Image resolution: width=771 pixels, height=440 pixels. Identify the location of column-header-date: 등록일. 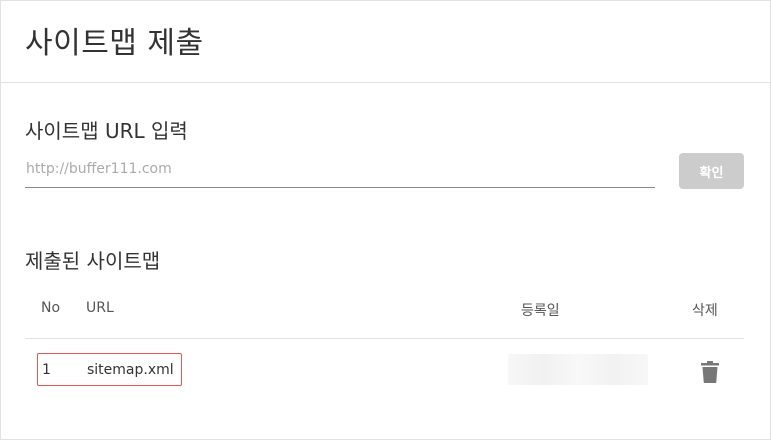
(540, 311).